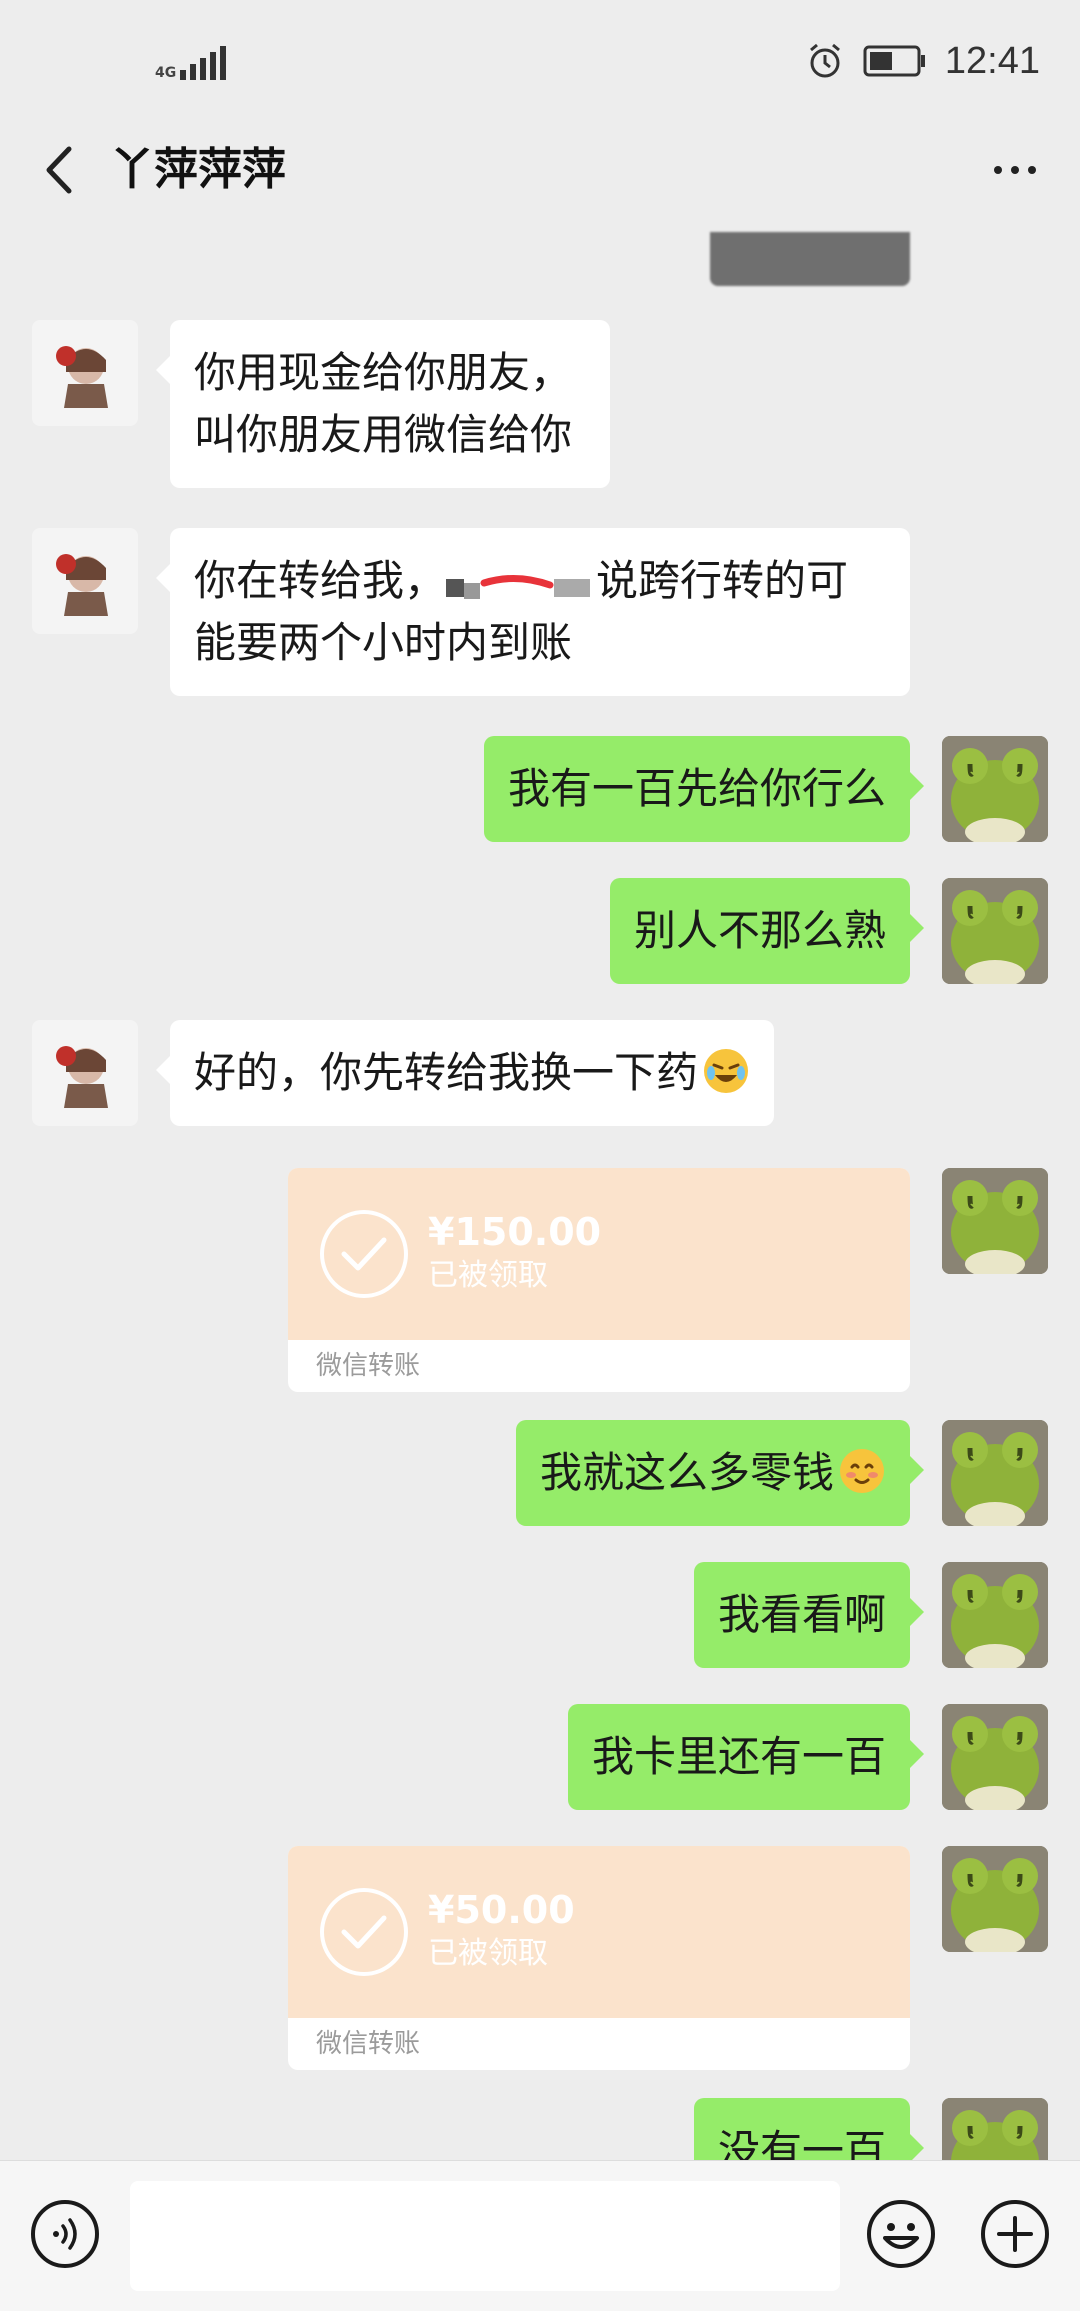 This screenshot has width=1080, height=2311. I want to click on more-functions-button, so click(1015, 2234).